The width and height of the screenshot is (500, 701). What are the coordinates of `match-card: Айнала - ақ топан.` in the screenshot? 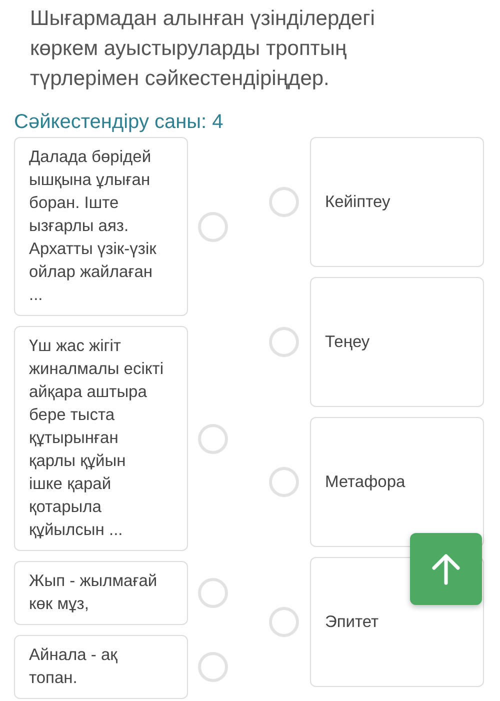 It's located at (101, 667).